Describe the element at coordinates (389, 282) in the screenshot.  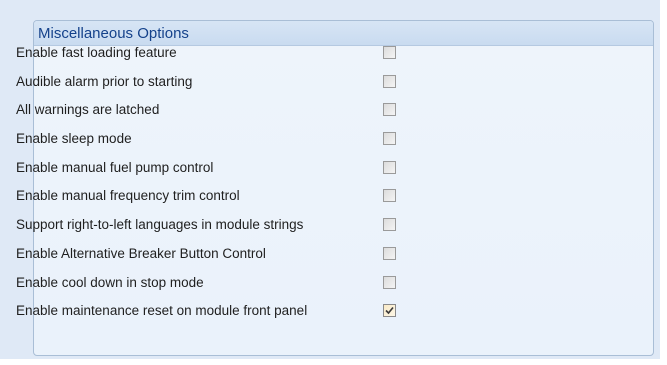
I see `checkbox-cool-down-stop-mode` at that location.